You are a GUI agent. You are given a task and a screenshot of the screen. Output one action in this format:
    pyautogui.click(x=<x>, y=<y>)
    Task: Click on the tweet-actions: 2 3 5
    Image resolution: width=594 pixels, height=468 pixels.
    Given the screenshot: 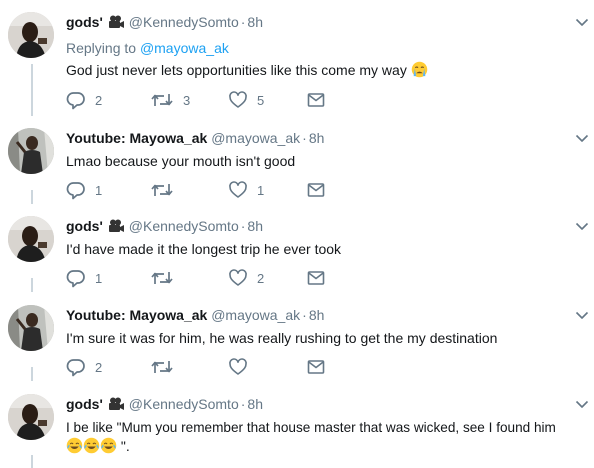 What is the action you would take?
    pyautogui.click(x=201, y=100)
    